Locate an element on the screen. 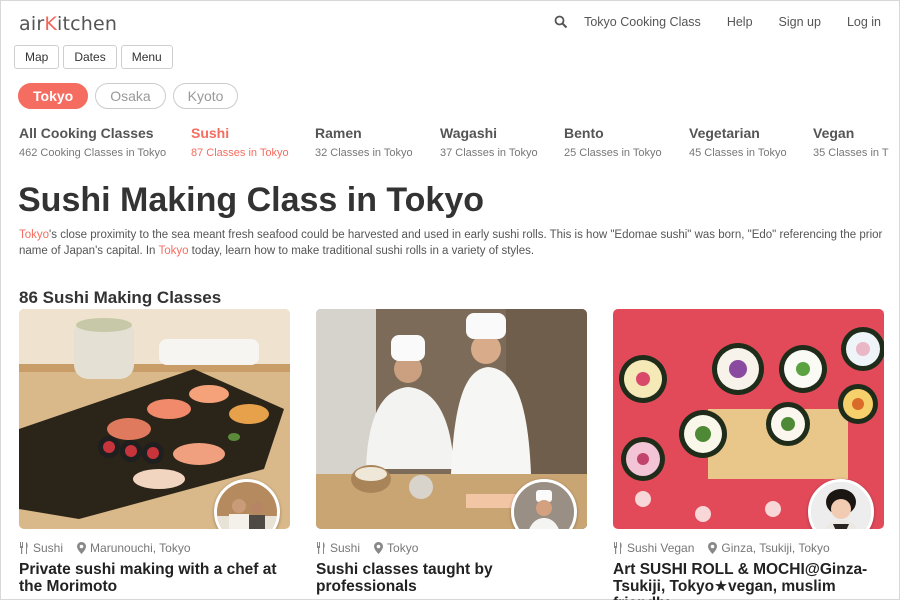  logo-text-k: K is located at coordinates (51, 24).